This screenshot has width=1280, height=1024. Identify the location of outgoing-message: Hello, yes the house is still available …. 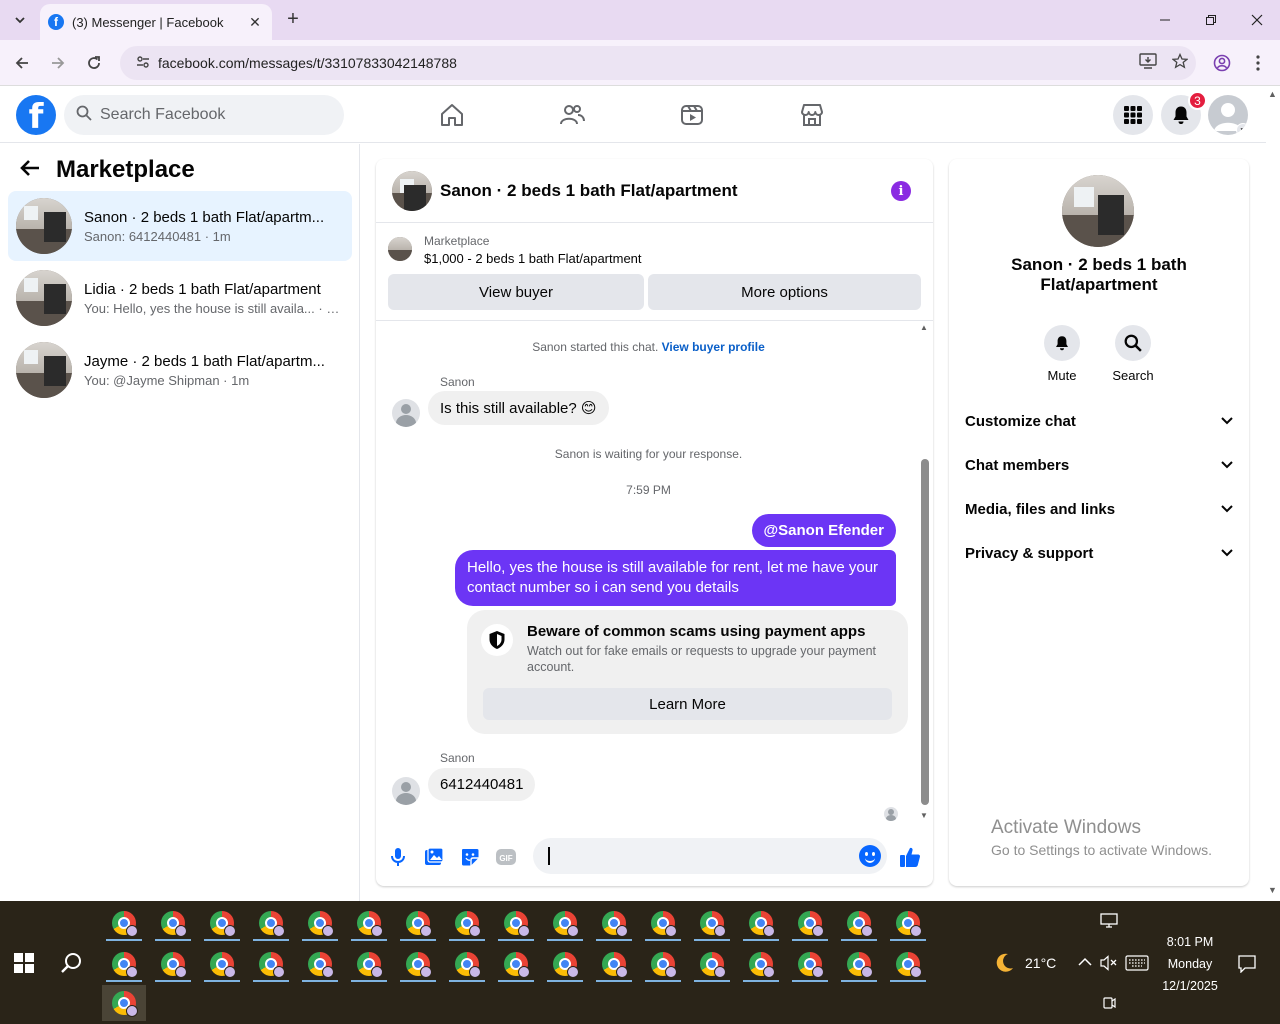
(675, 578).